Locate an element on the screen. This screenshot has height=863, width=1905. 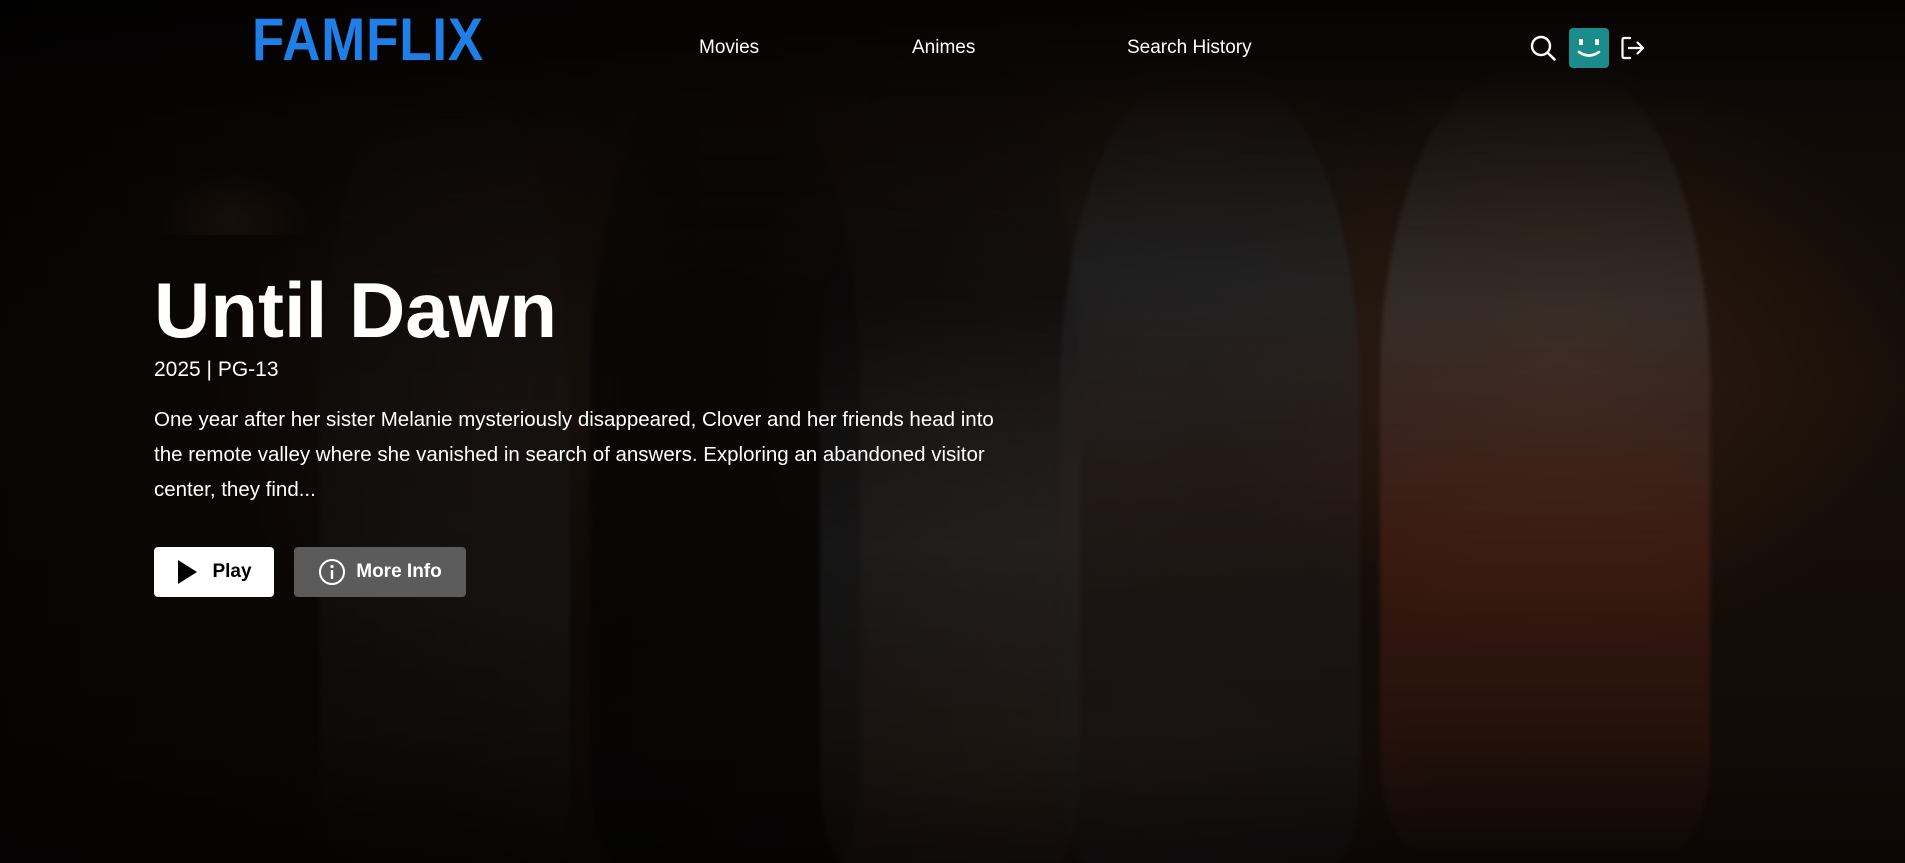
navbar: FAMFLIX Movies Animes Search History is located at coordinates (952, 49).